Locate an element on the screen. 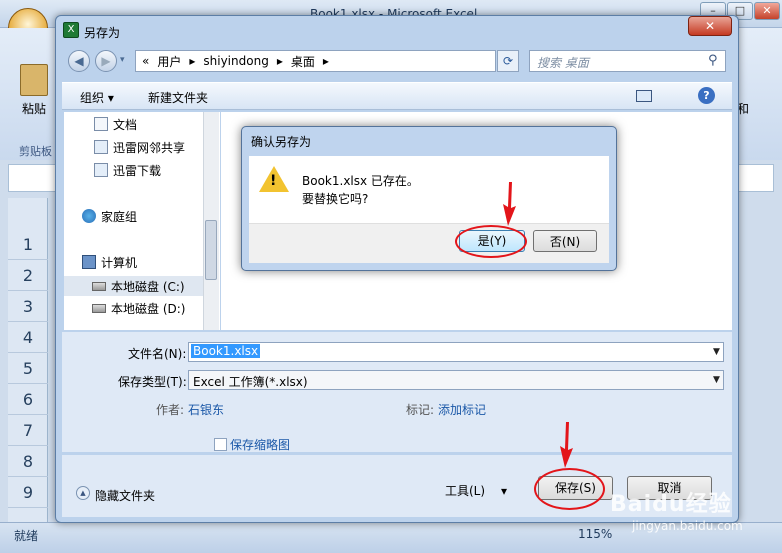 The image size is (782, 553). download-icon is located at coordinates (101, 170).